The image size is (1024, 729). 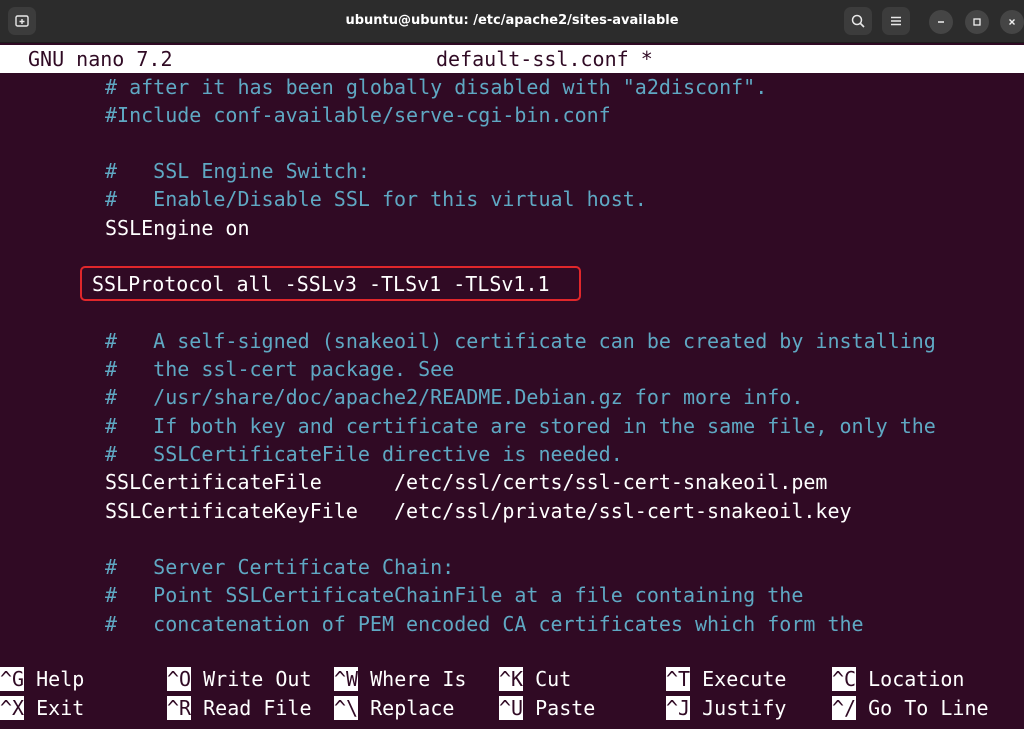 I want to click on shortcut-paste: ^U Paste, so click(x=547, y=708).